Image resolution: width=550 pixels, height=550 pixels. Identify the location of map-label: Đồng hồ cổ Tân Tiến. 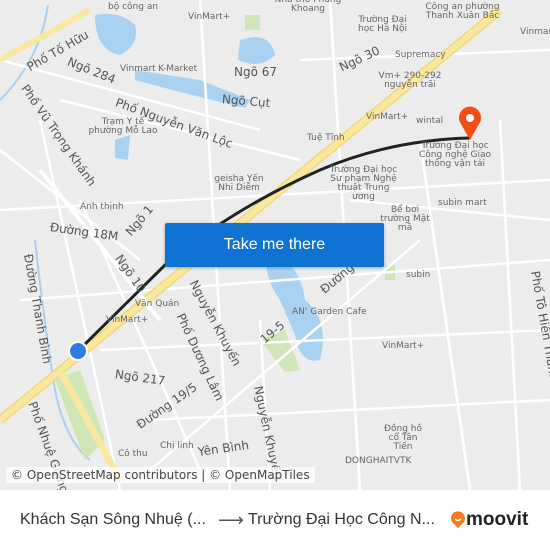
(403, 438).